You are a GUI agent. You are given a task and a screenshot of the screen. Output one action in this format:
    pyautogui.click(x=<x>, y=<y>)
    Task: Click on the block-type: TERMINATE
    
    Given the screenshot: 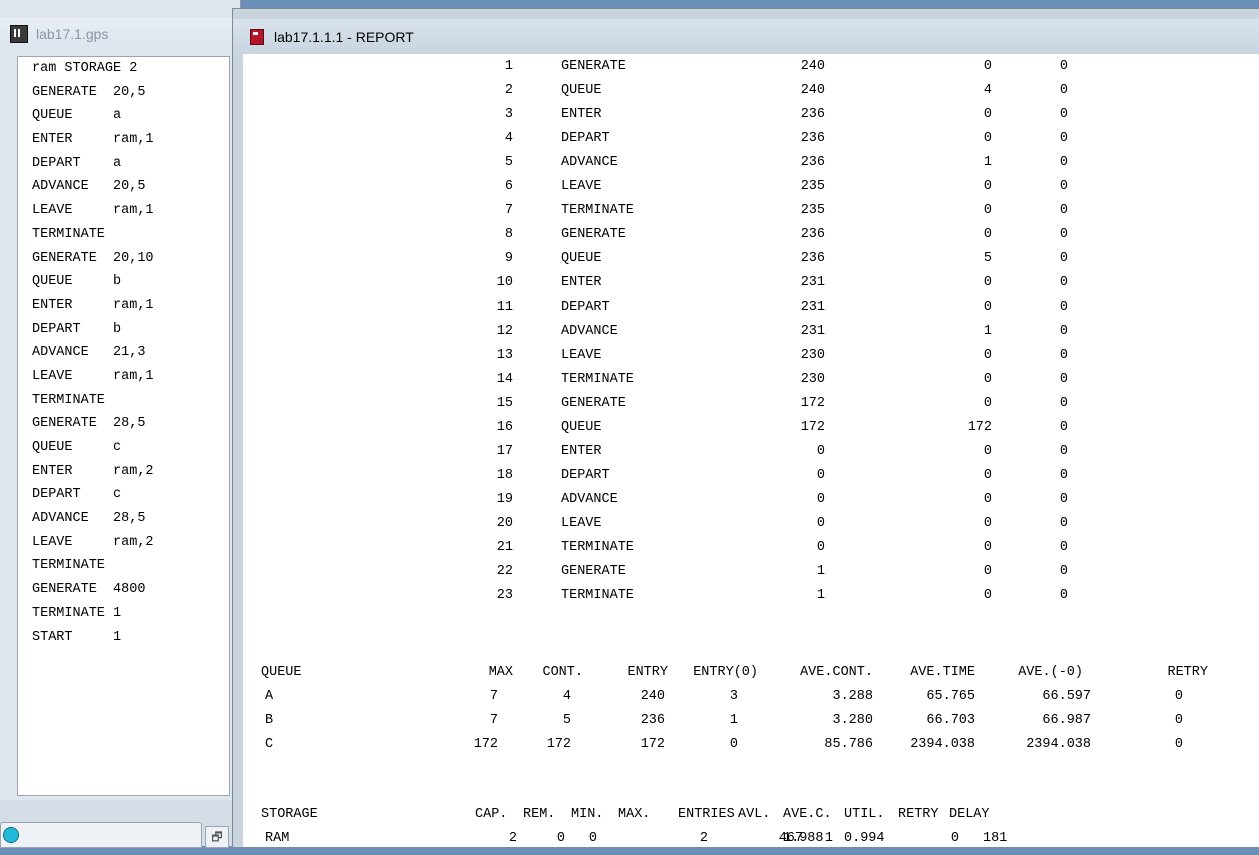 What is the action you would take?
    pyautogui.click(x=597, y=211)
    